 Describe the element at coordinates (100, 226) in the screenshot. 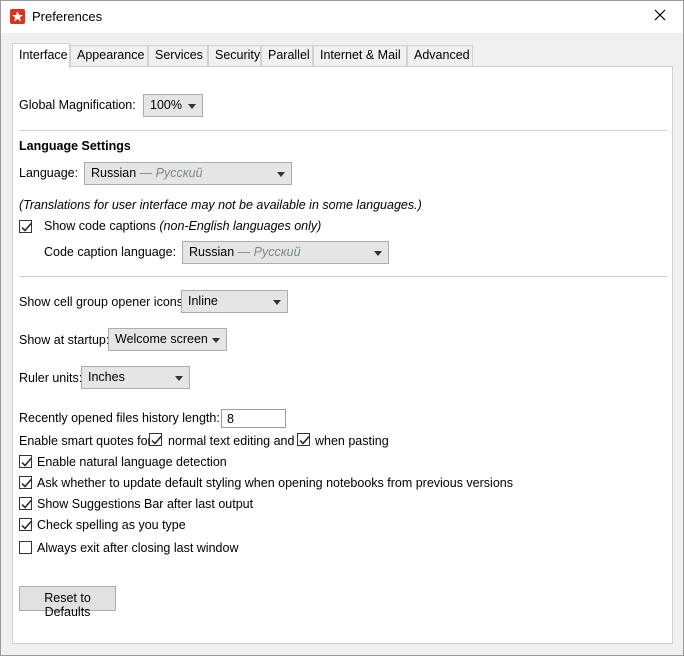

I see `show-code-captions-text: Show code captions` at that location.